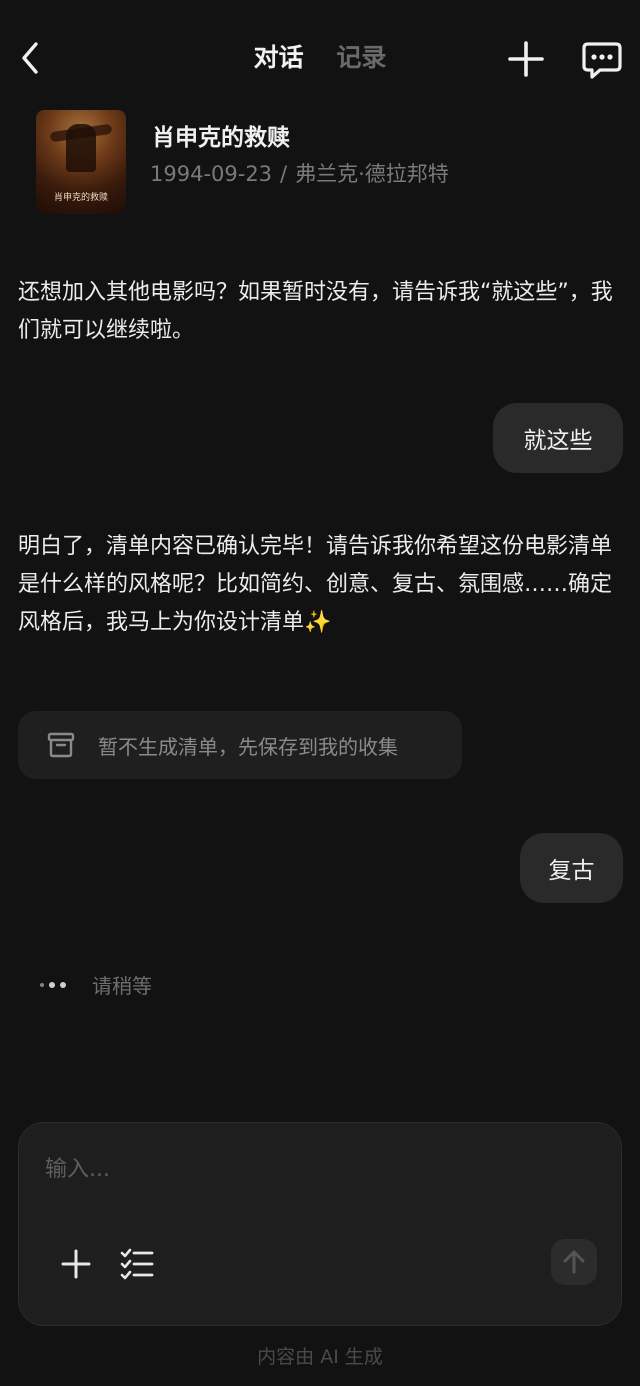 The image size is (640, 1386). Describe the element at coordinates (81, 162) in the screenshot. I see `movie-poster: 肖申克的救赎` at that location.